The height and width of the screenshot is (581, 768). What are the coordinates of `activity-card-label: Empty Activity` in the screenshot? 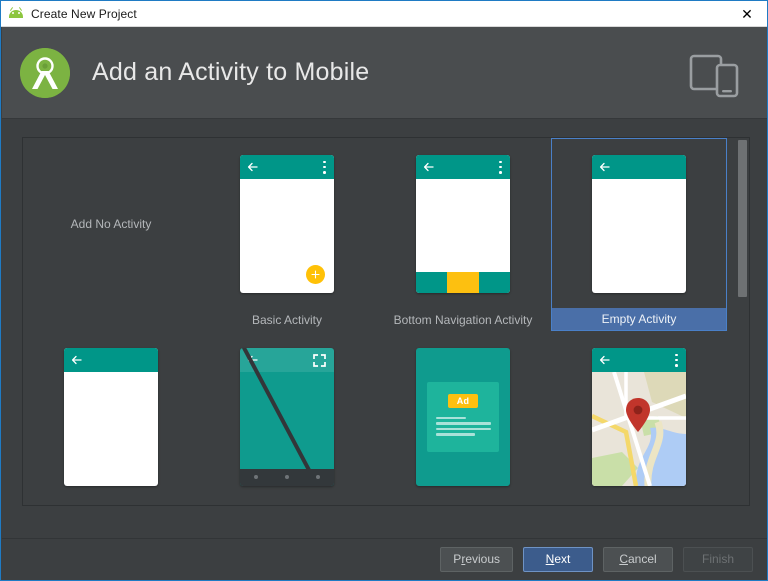 It's located at (639, 319).